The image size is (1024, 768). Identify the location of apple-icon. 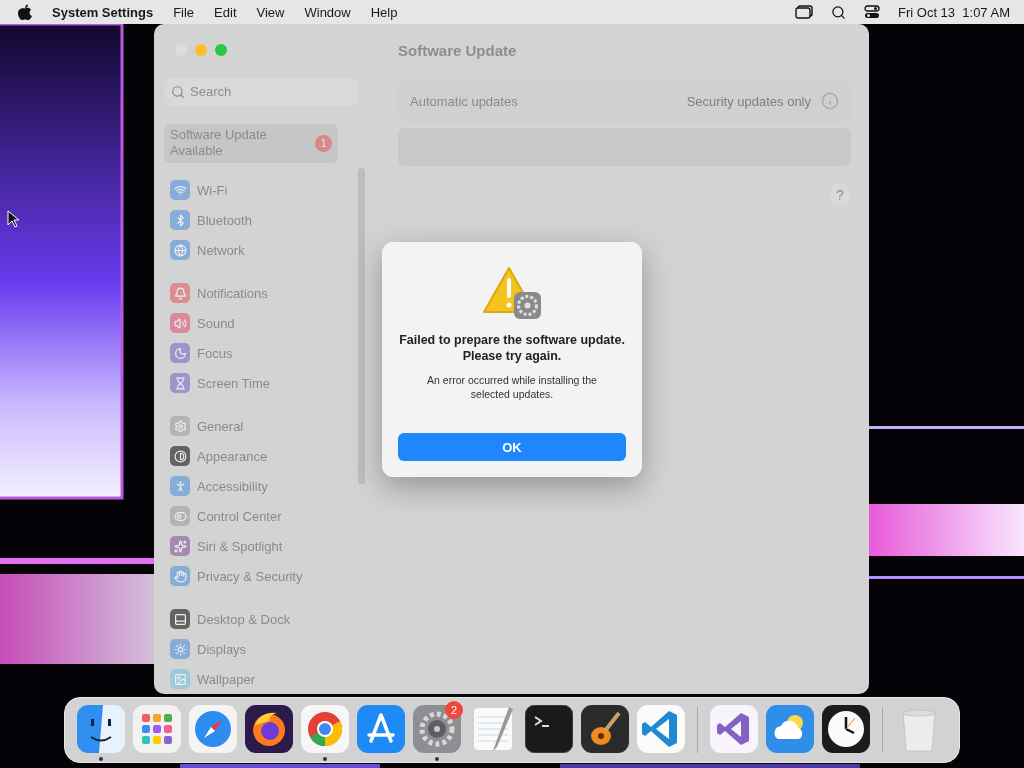
(25, 12).